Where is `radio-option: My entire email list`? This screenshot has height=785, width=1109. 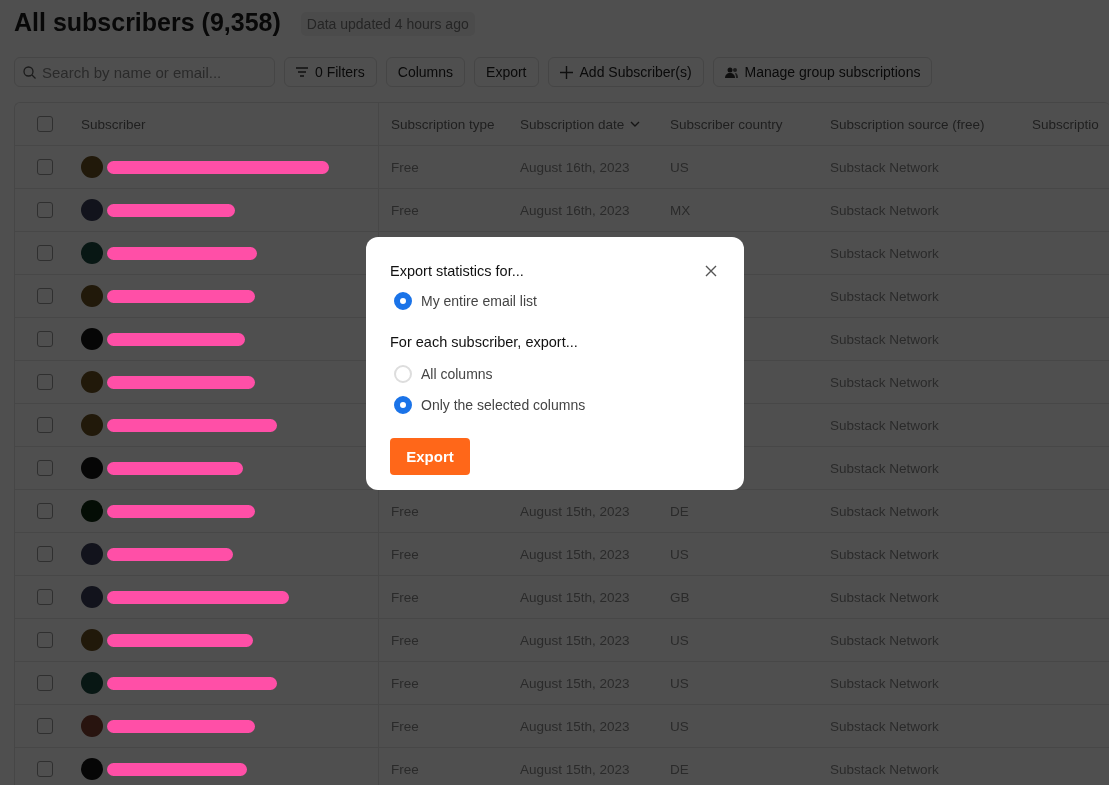
radio-option: My entire email list is located at coordinates (555, 300).